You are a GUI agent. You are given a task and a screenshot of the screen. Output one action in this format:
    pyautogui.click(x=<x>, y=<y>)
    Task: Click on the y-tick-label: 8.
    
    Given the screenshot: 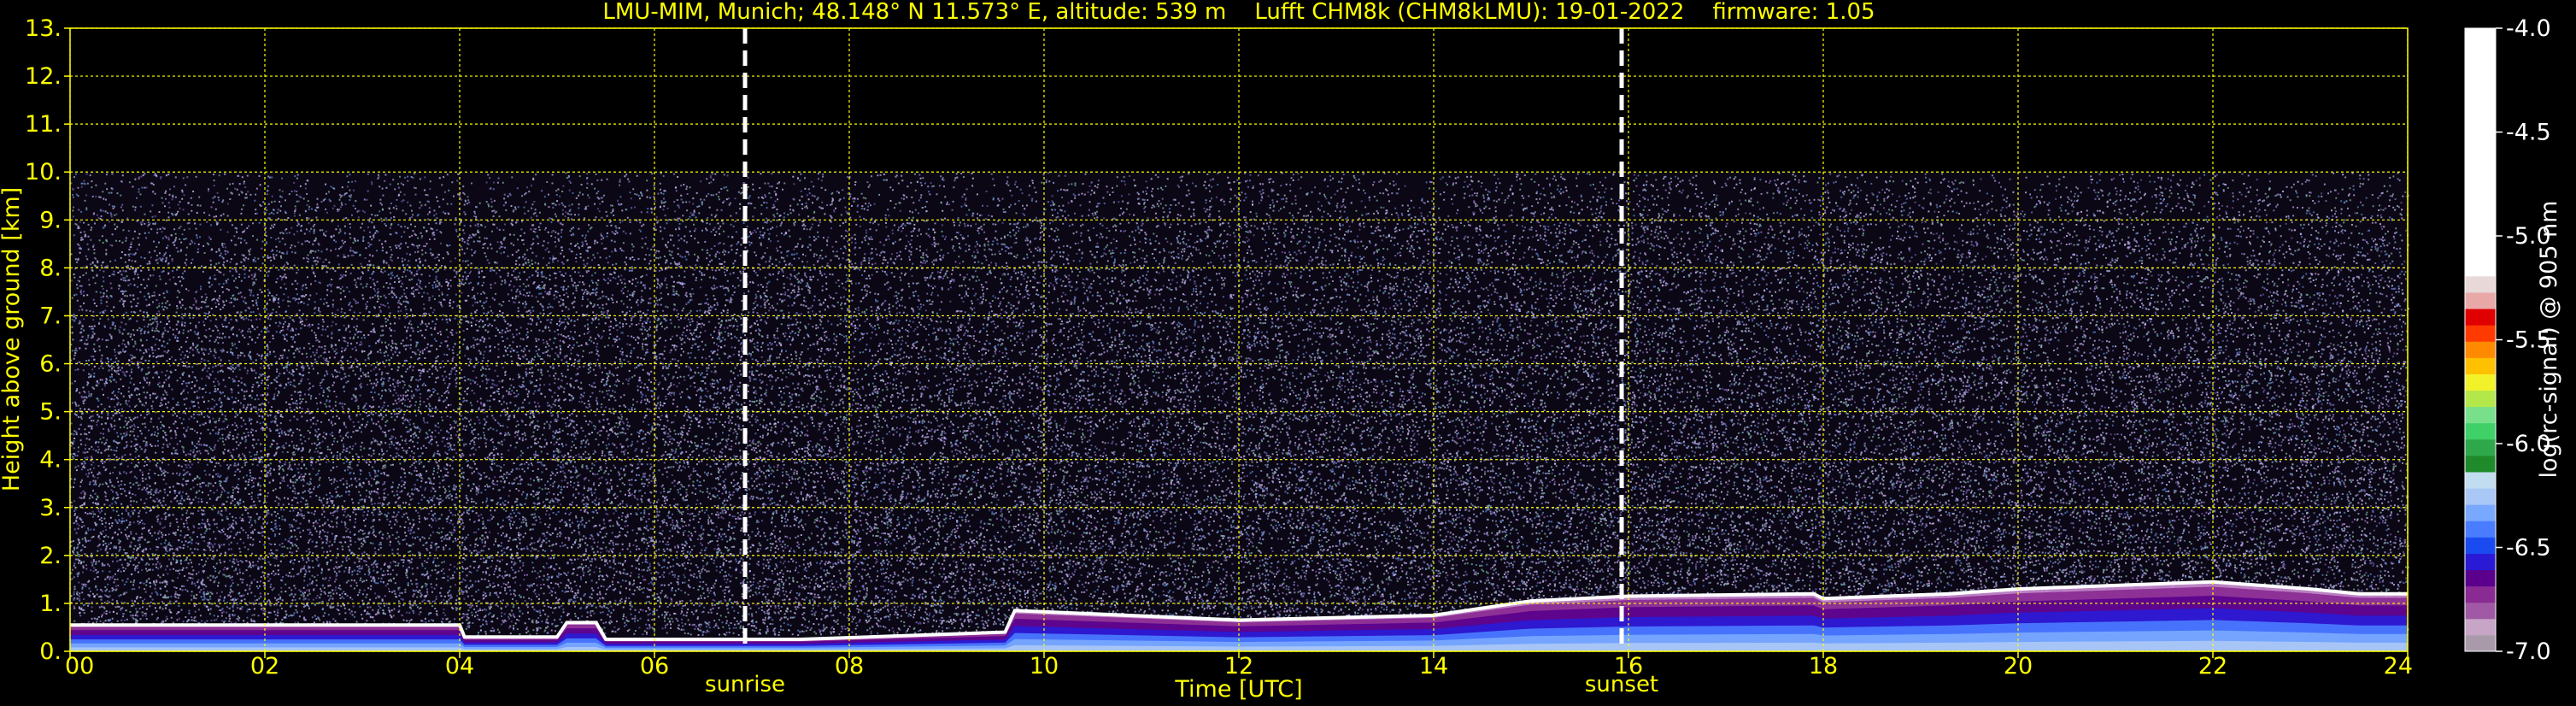 What is the action you would take?
    pyautogui.click(x=50, y=268)
    